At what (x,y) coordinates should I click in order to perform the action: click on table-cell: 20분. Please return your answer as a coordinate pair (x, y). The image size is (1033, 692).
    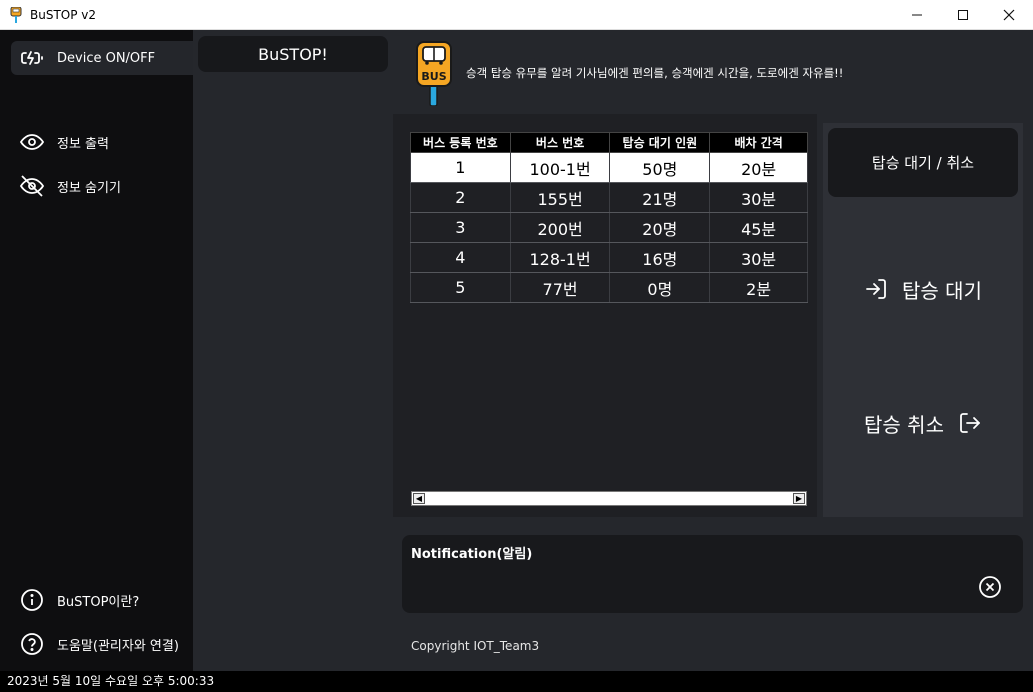
    Looking at the image, I should click on (758, 167).